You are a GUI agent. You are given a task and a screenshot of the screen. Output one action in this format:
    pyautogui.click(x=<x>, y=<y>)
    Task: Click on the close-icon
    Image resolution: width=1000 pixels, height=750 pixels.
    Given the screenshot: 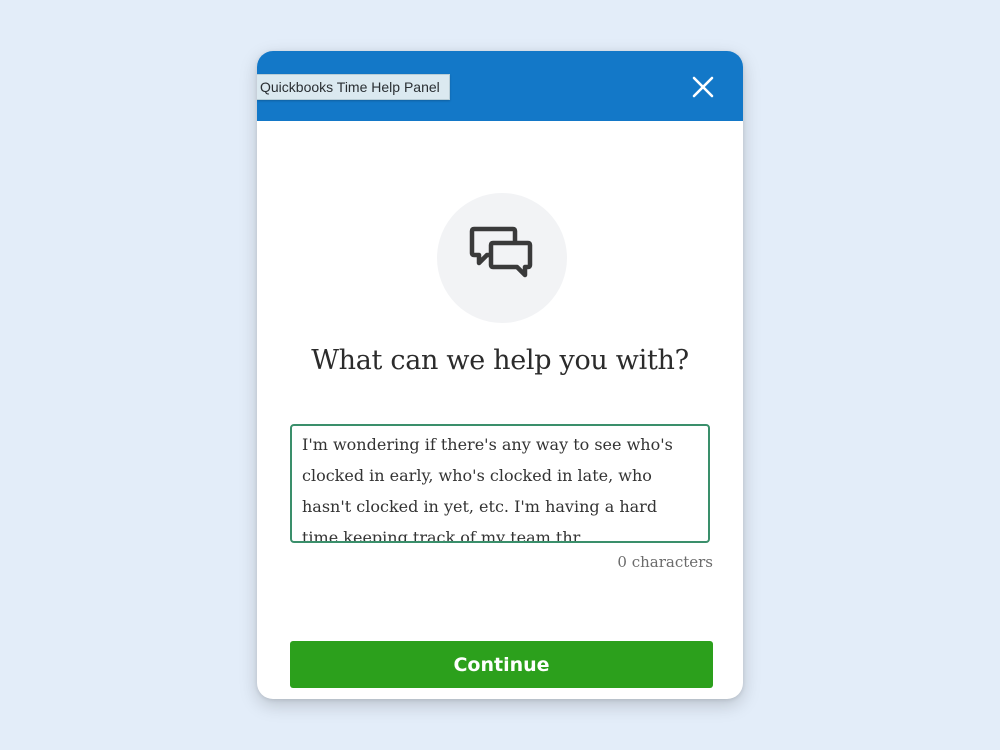 What is the action you would take?
    pyautogui.click(x=703, y=87)
    